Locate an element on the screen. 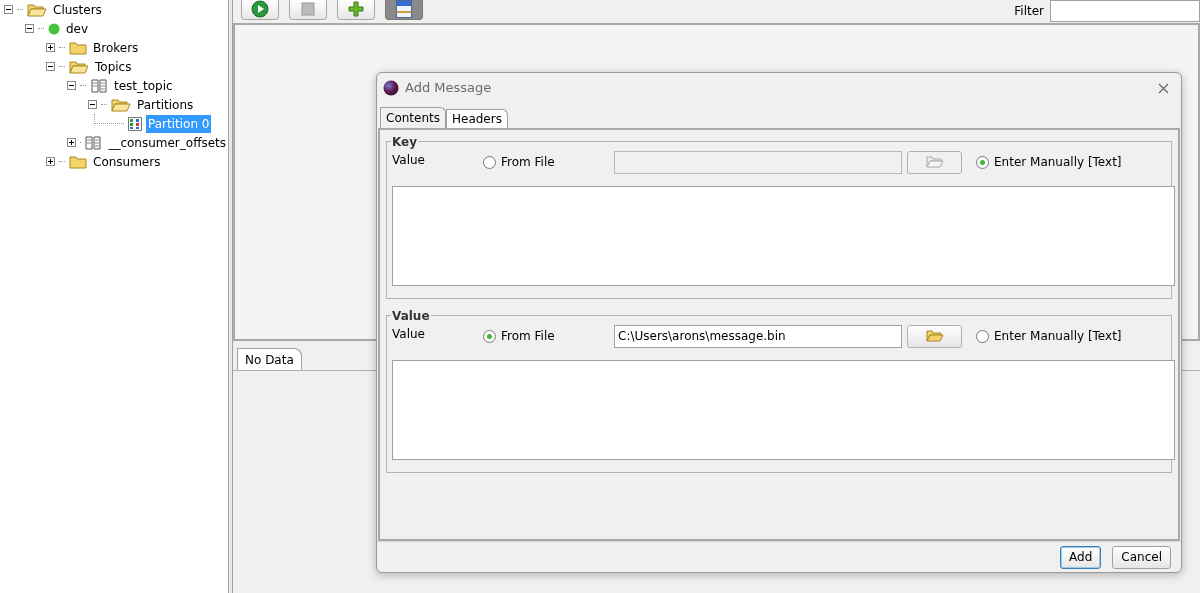 This screenshot has height=593, width=1200. grid-icon is located at coordinates (135, 123).